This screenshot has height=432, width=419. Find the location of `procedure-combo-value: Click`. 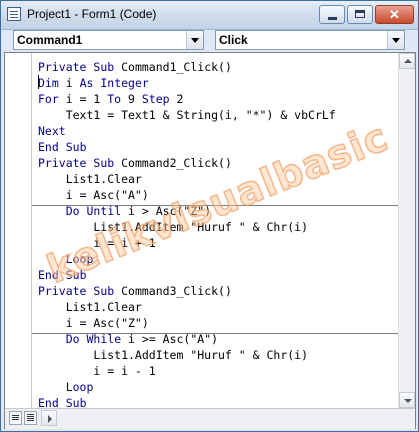

procedure-combo-value: Click is located at coordinates (233, 40).